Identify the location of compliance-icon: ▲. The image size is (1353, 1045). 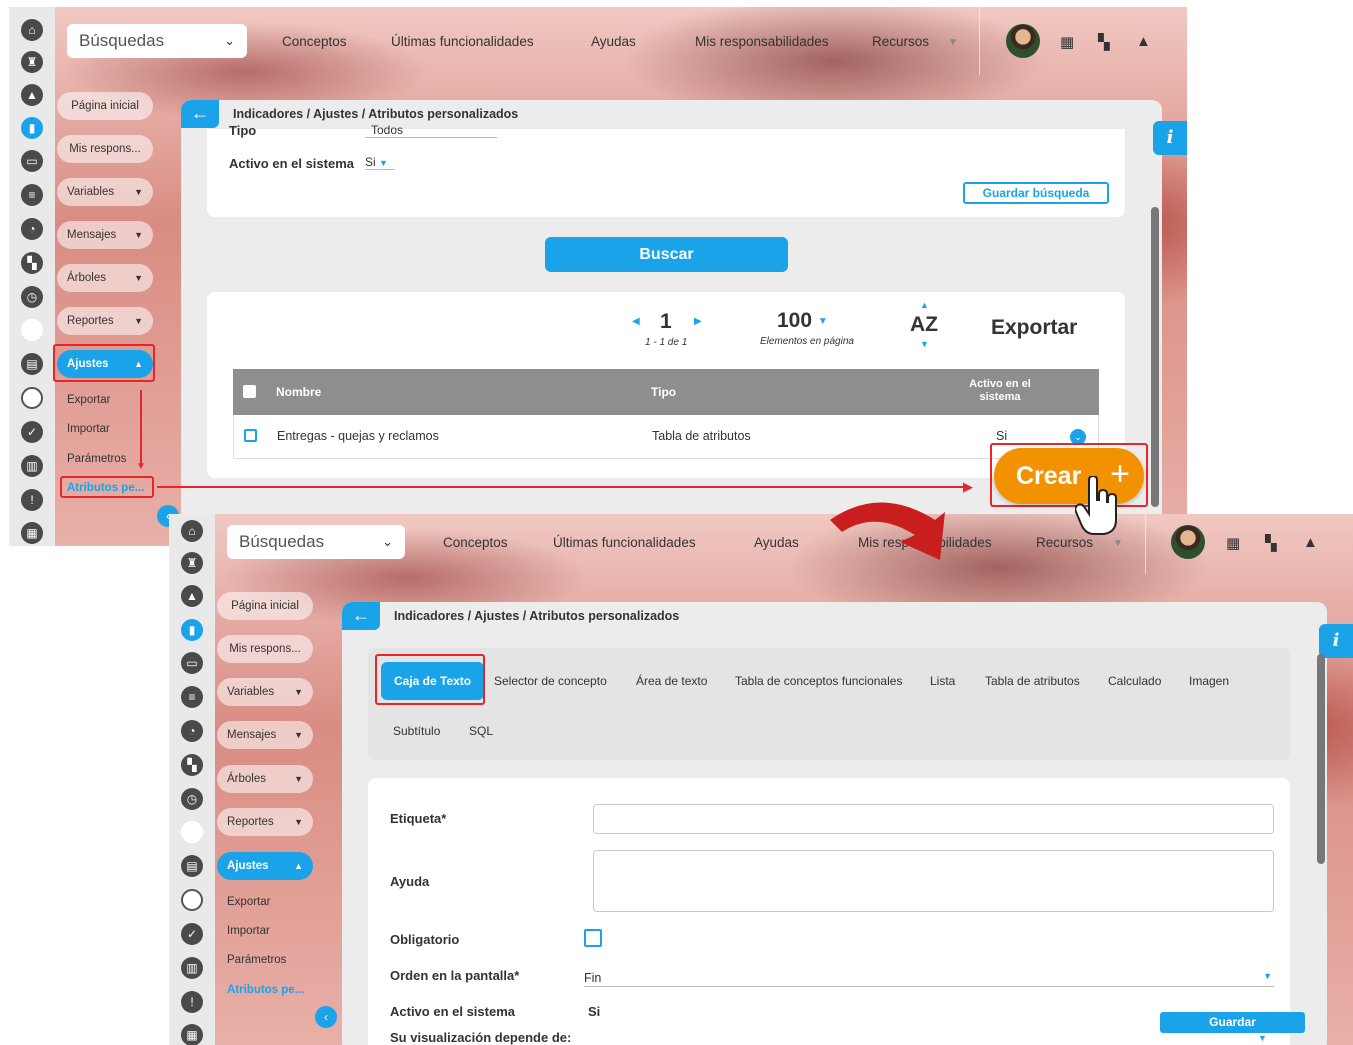
(192, 596).